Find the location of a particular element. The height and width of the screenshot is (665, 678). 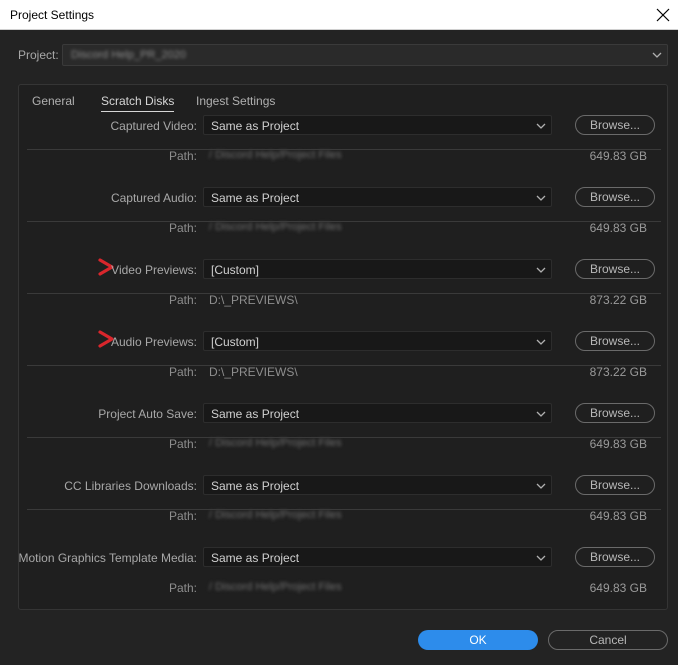

row-label: Project Auto Save: is located at coordinates (147, 414).